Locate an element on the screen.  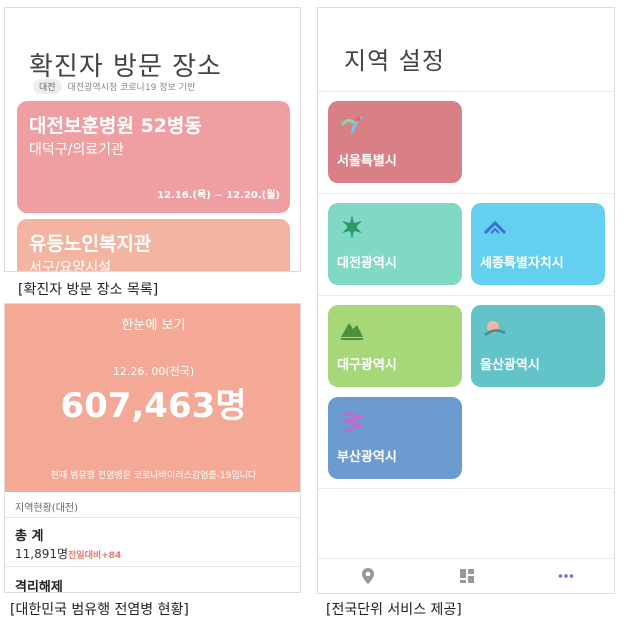
region-name: 부산광역시 is located at coordinates (367, 457).